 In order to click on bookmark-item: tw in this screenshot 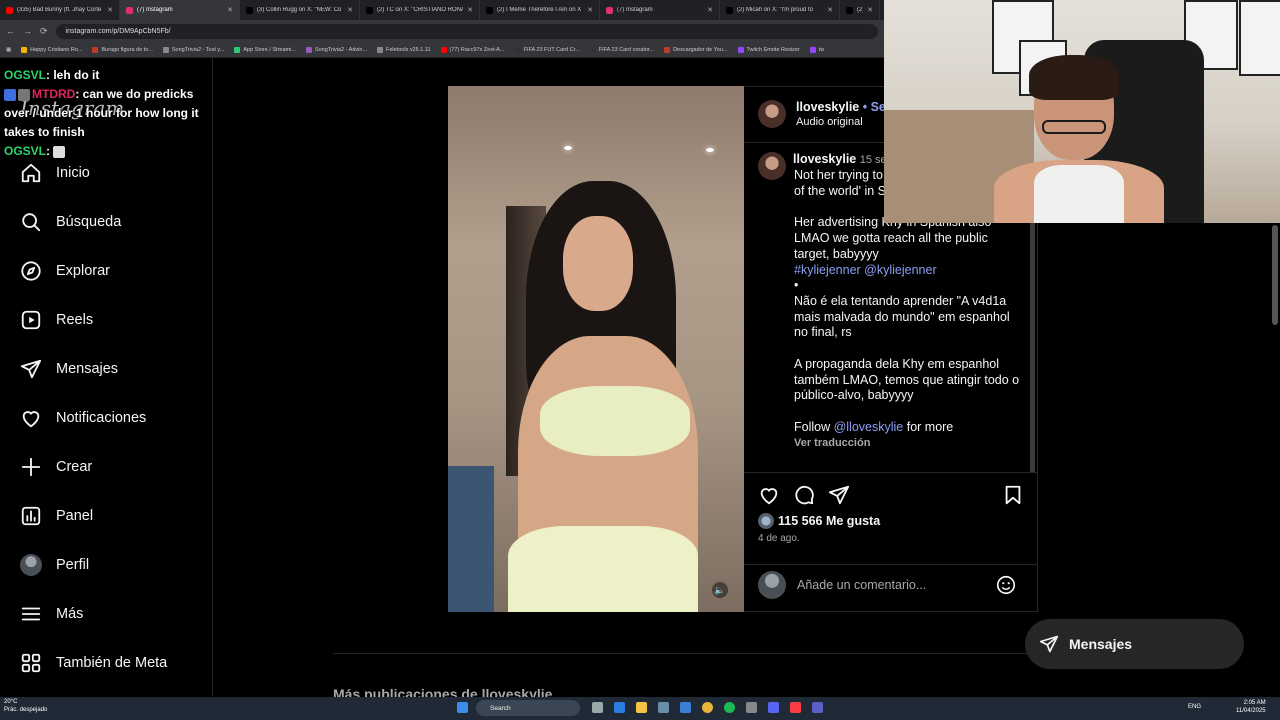, I will do `click(816, 49)`.